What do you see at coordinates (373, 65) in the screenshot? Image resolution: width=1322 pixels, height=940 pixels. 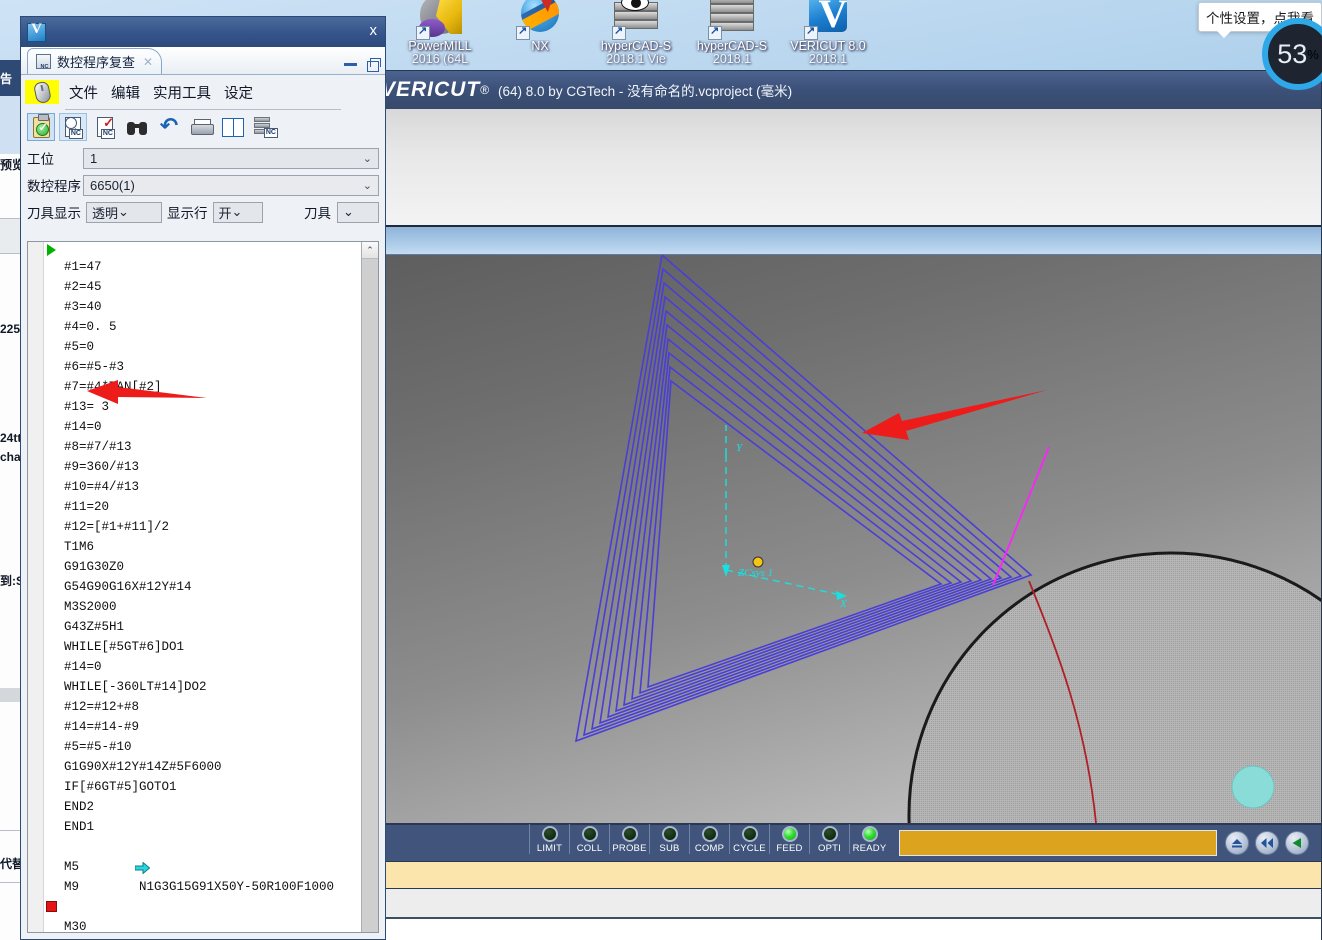 I see `restore-icon` at bounding box center [373, 65].